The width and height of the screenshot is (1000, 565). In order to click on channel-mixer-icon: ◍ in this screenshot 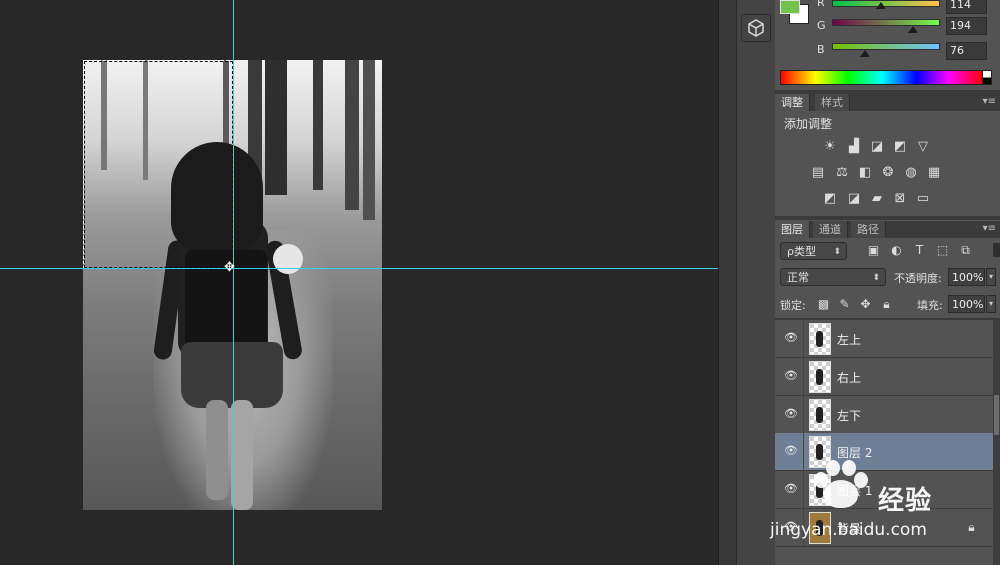, I will do `click(911, 173)`.